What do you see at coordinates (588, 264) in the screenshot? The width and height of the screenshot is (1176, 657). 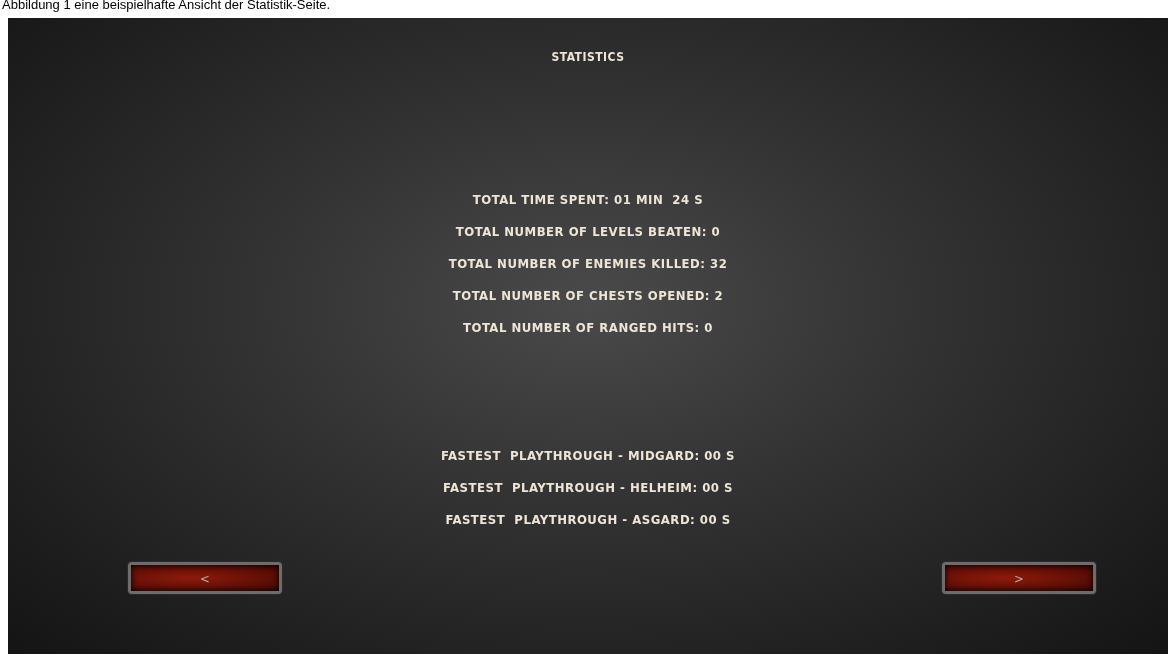 I see `stat-text: TOTAL NUMBER OF ENEMIES KILLED: 32` at bounding box center [588, 264].